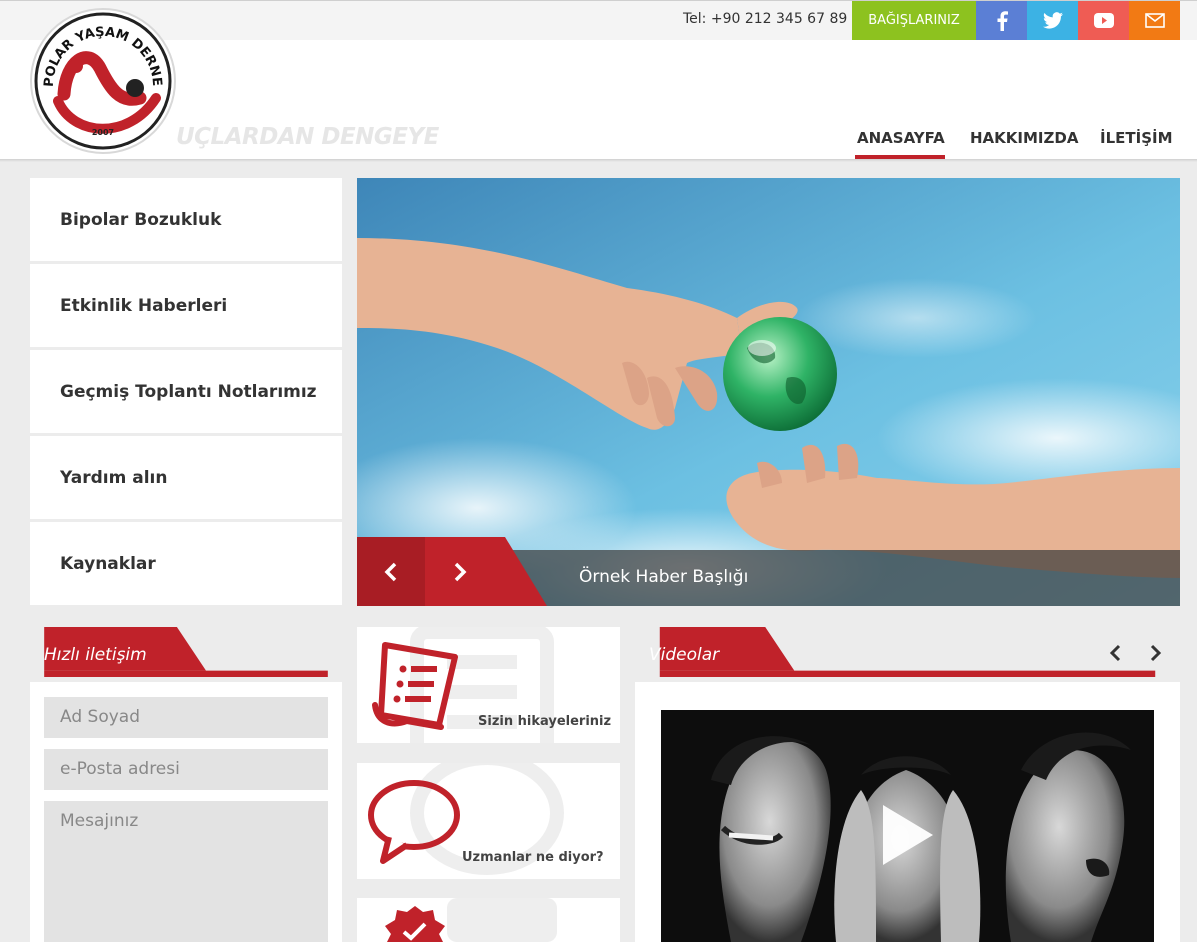 This screenshot has height=942, width=1197. I want to click on youtube-icon, so click(1103, 20).